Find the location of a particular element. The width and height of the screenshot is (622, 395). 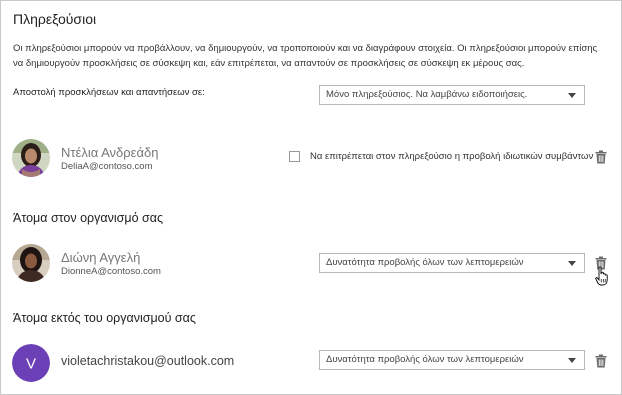

section-title: Πληρεξούσιοι is located at coordinates (55, 19).